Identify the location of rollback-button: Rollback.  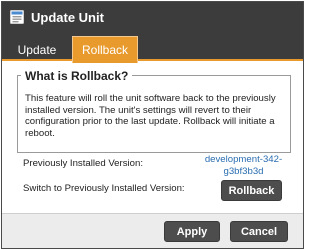
(251, 190).